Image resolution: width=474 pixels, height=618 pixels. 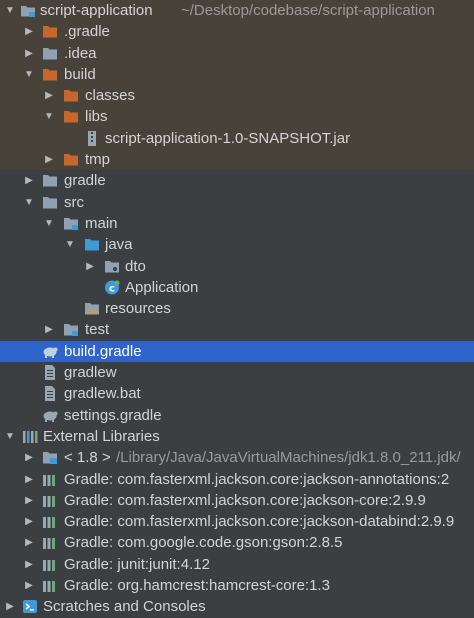 What do you see at coordinates (102, 394) in the screenshot?
I see `gradlew-bat-label: gradlew.bat` at bounding box center [102, 394].